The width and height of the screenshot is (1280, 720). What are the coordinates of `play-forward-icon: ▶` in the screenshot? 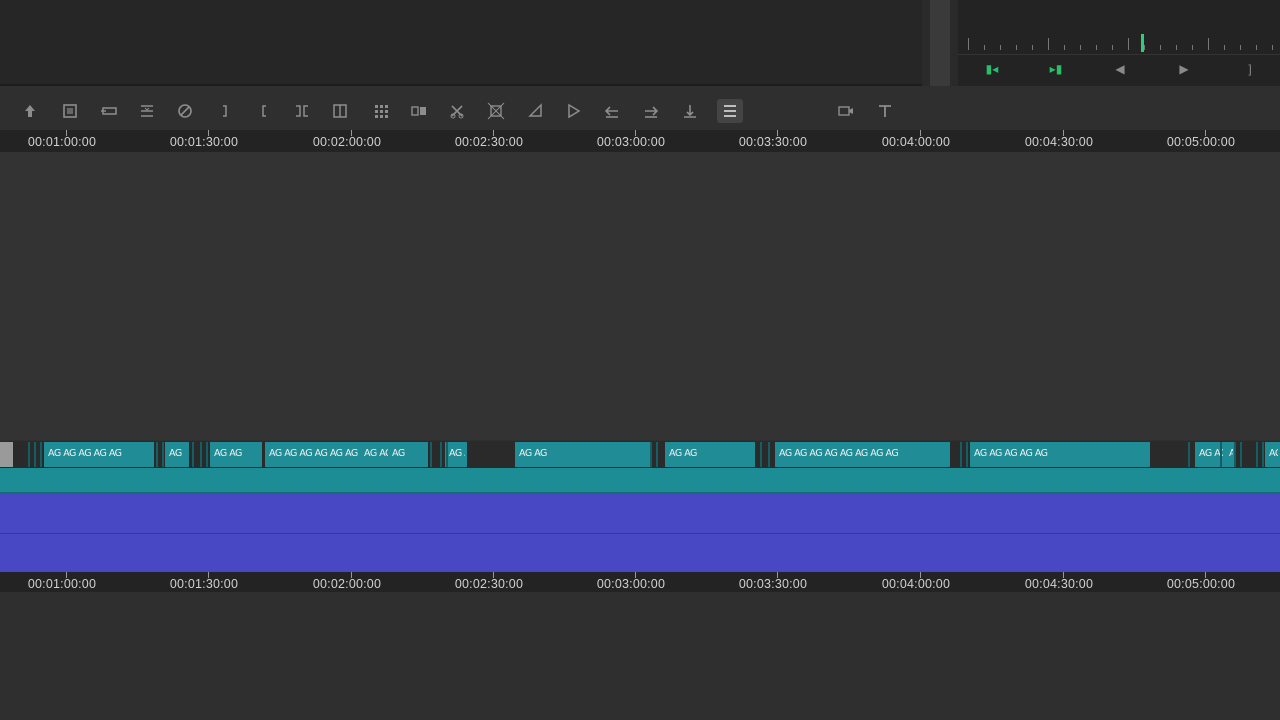 It's located at (1184, 69).